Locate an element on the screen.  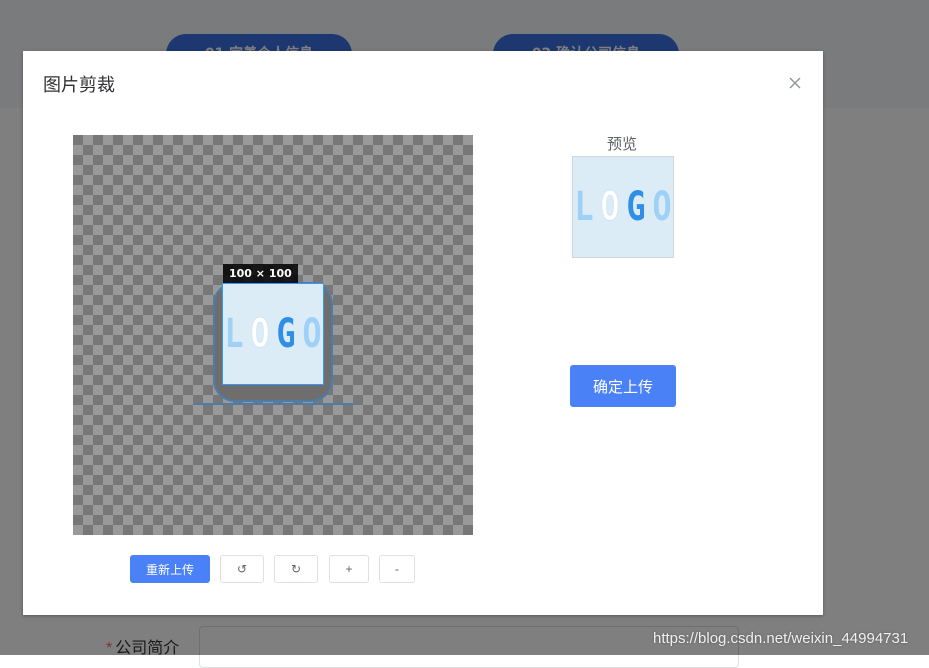
zoom-out-button: - is located at coordinates (397, 569).